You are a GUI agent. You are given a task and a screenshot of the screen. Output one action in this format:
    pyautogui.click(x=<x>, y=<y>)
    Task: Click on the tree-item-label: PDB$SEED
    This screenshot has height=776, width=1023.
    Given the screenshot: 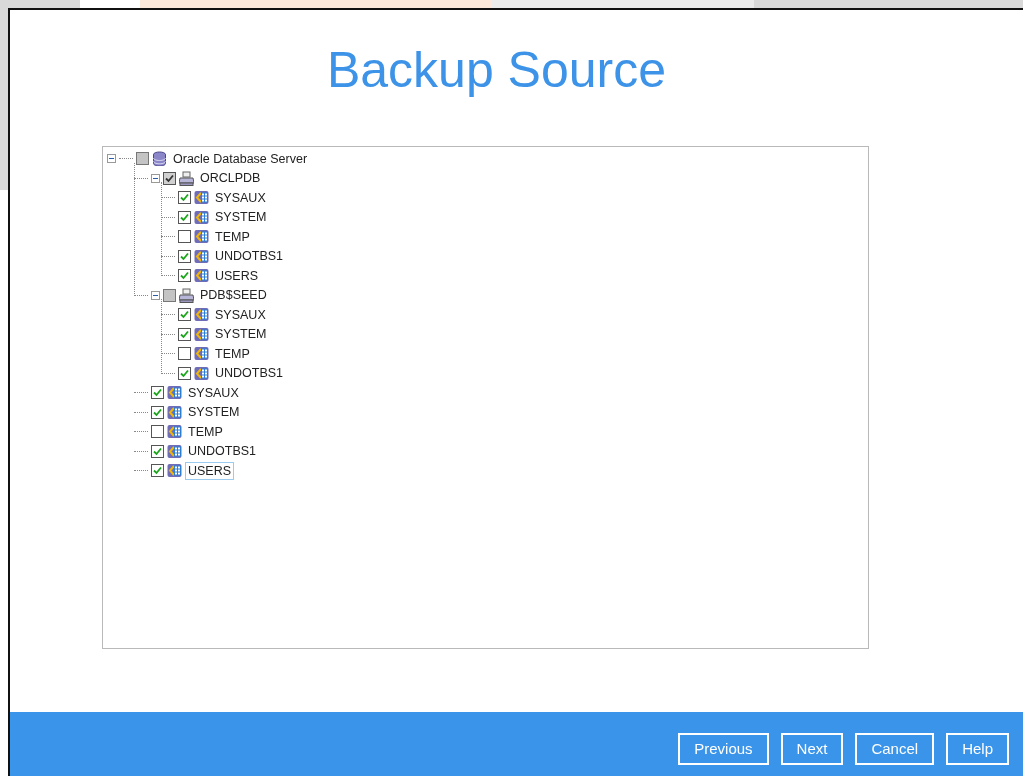 What is the action you would take?
    pyautogui.click(x=233, y=295)
    